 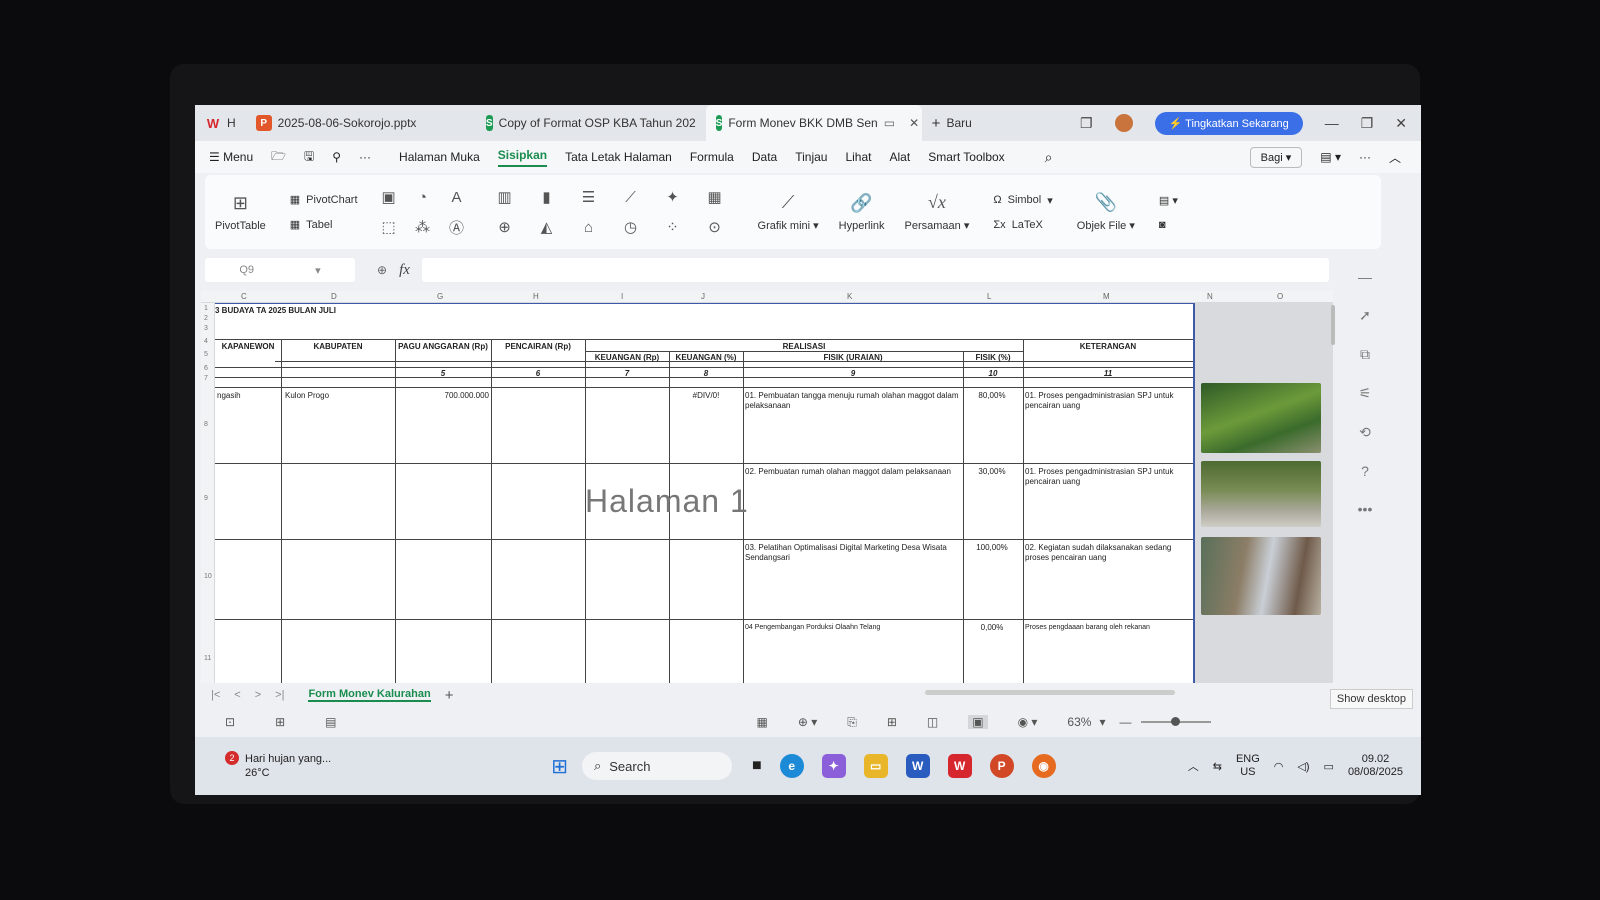 I want to click on sheet-tab-form-monev: Form Monev Kalurahan, so click(x=369, y=695).